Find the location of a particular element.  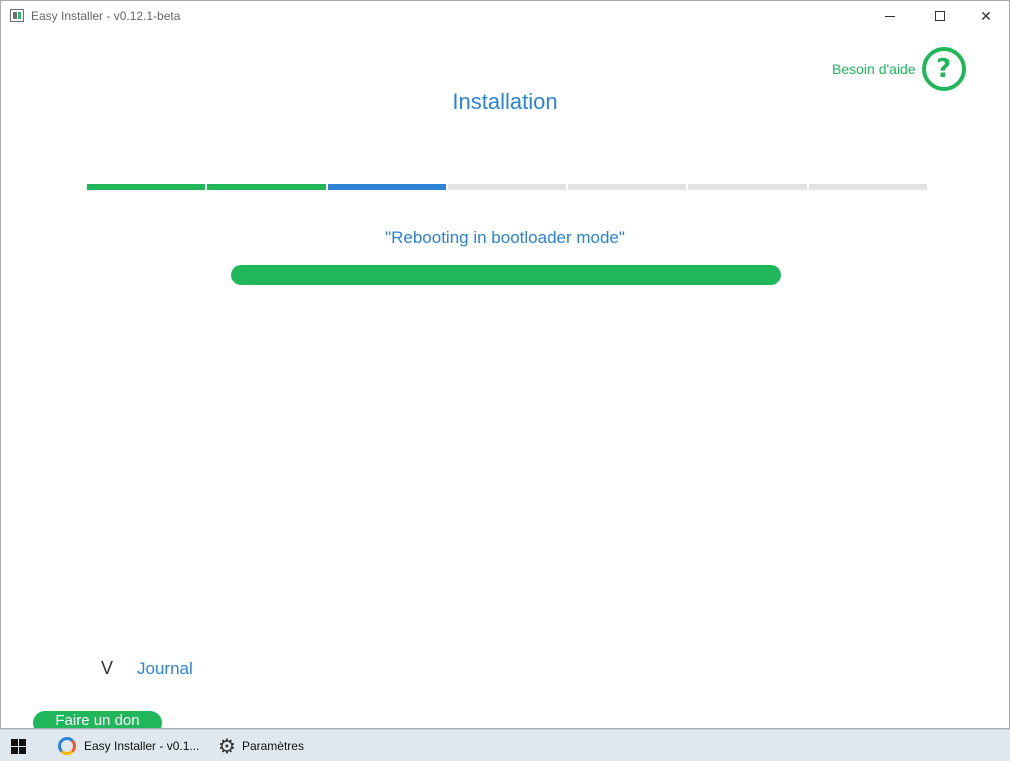

minimize-button is located at coordinates (890, 16).